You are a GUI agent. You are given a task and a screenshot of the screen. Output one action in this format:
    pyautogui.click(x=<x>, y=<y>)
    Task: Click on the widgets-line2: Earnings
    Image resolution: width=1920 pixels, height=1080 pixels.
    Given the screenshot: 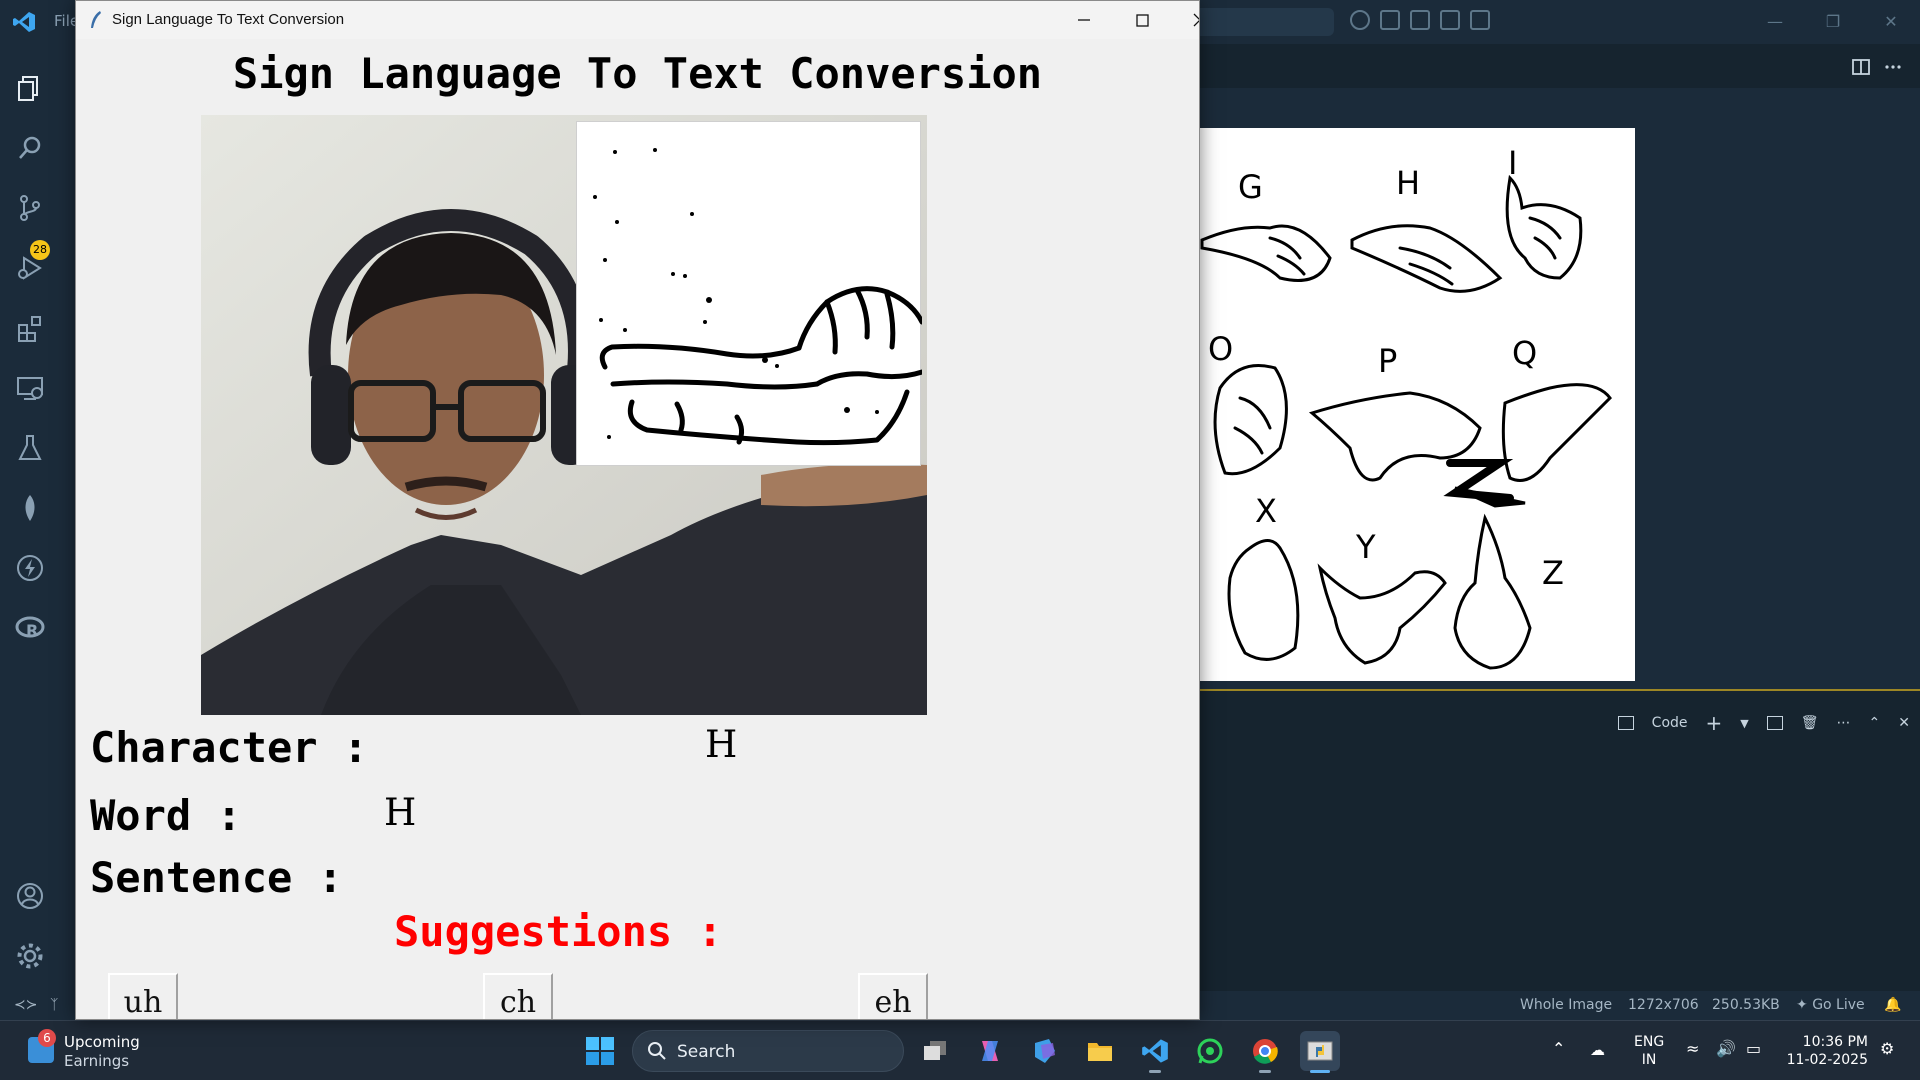 What is the action you would take?
    pyautogui.click(x=97, y=1061)
    